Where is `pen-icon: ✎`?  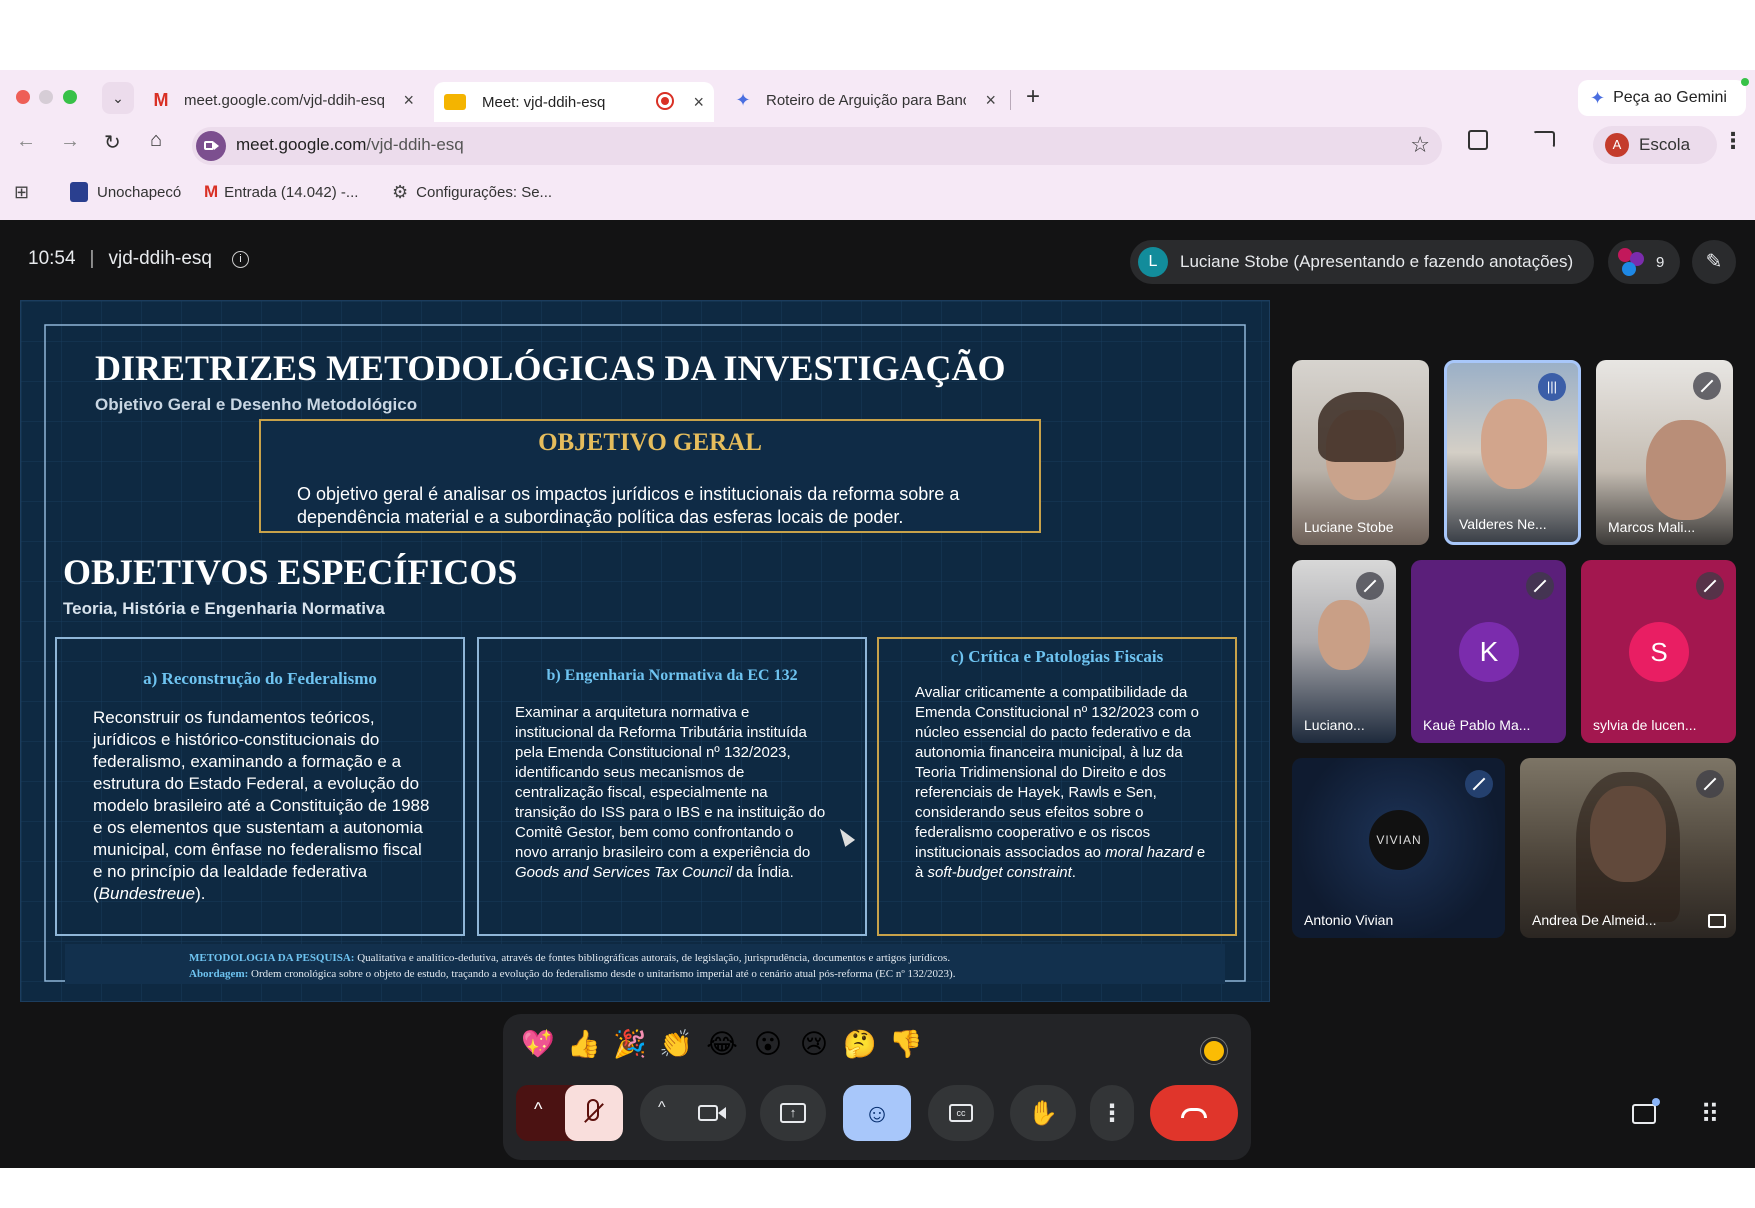
pen-icon: ✎ is located at coordinates (1714, 262).